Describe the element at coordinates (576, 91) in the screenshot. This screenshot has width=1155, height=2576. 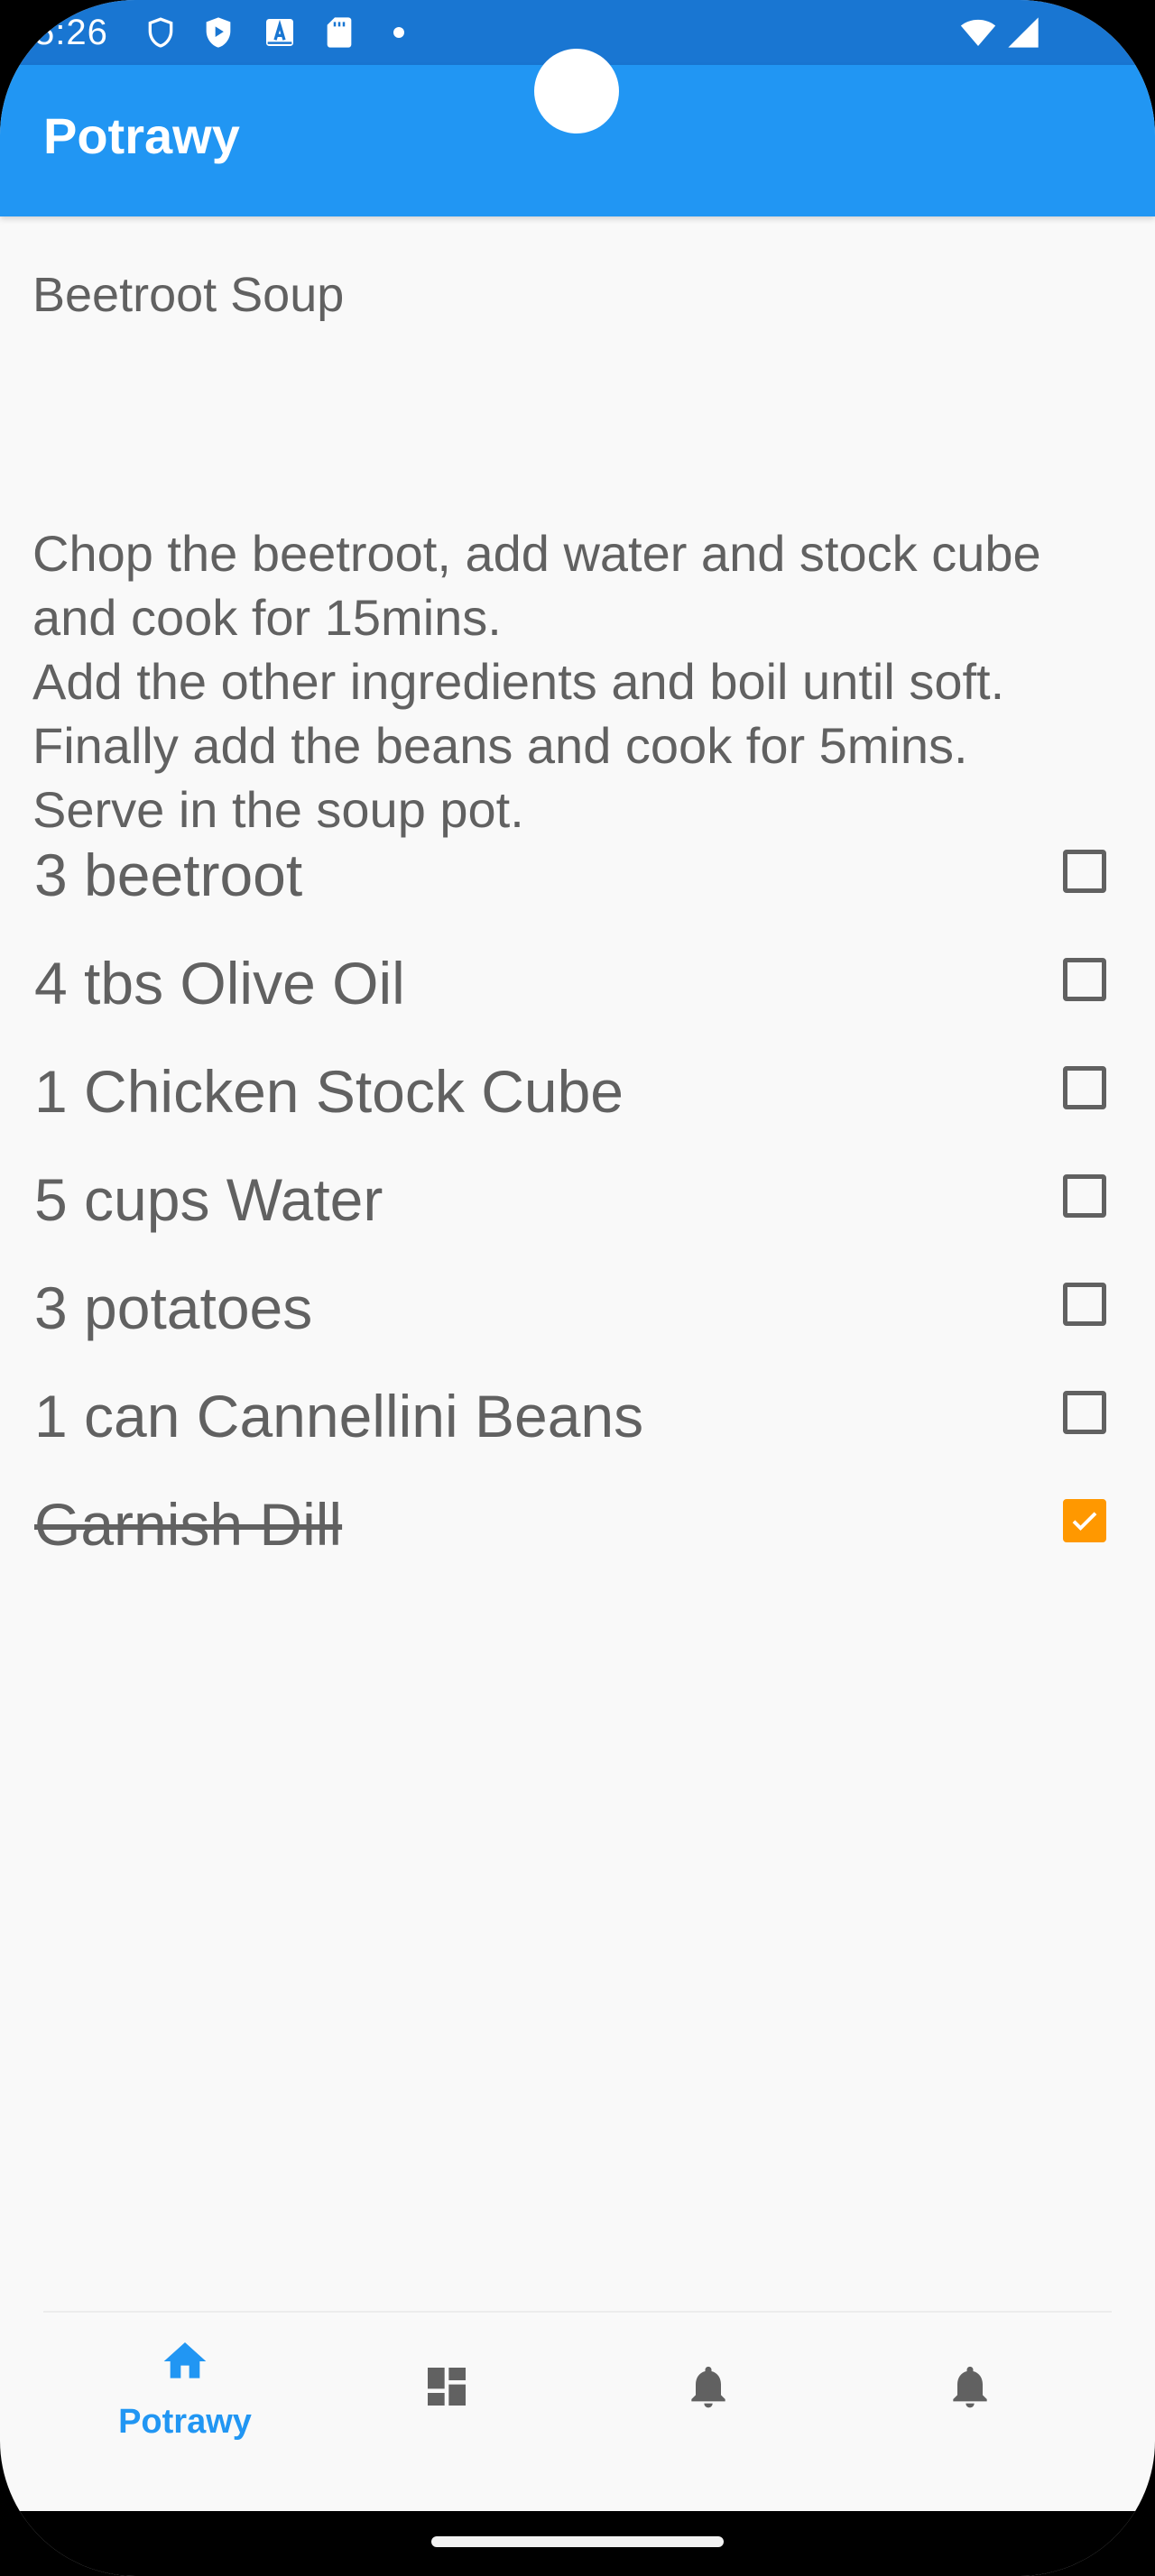
I see `camera-cutout` at that location.